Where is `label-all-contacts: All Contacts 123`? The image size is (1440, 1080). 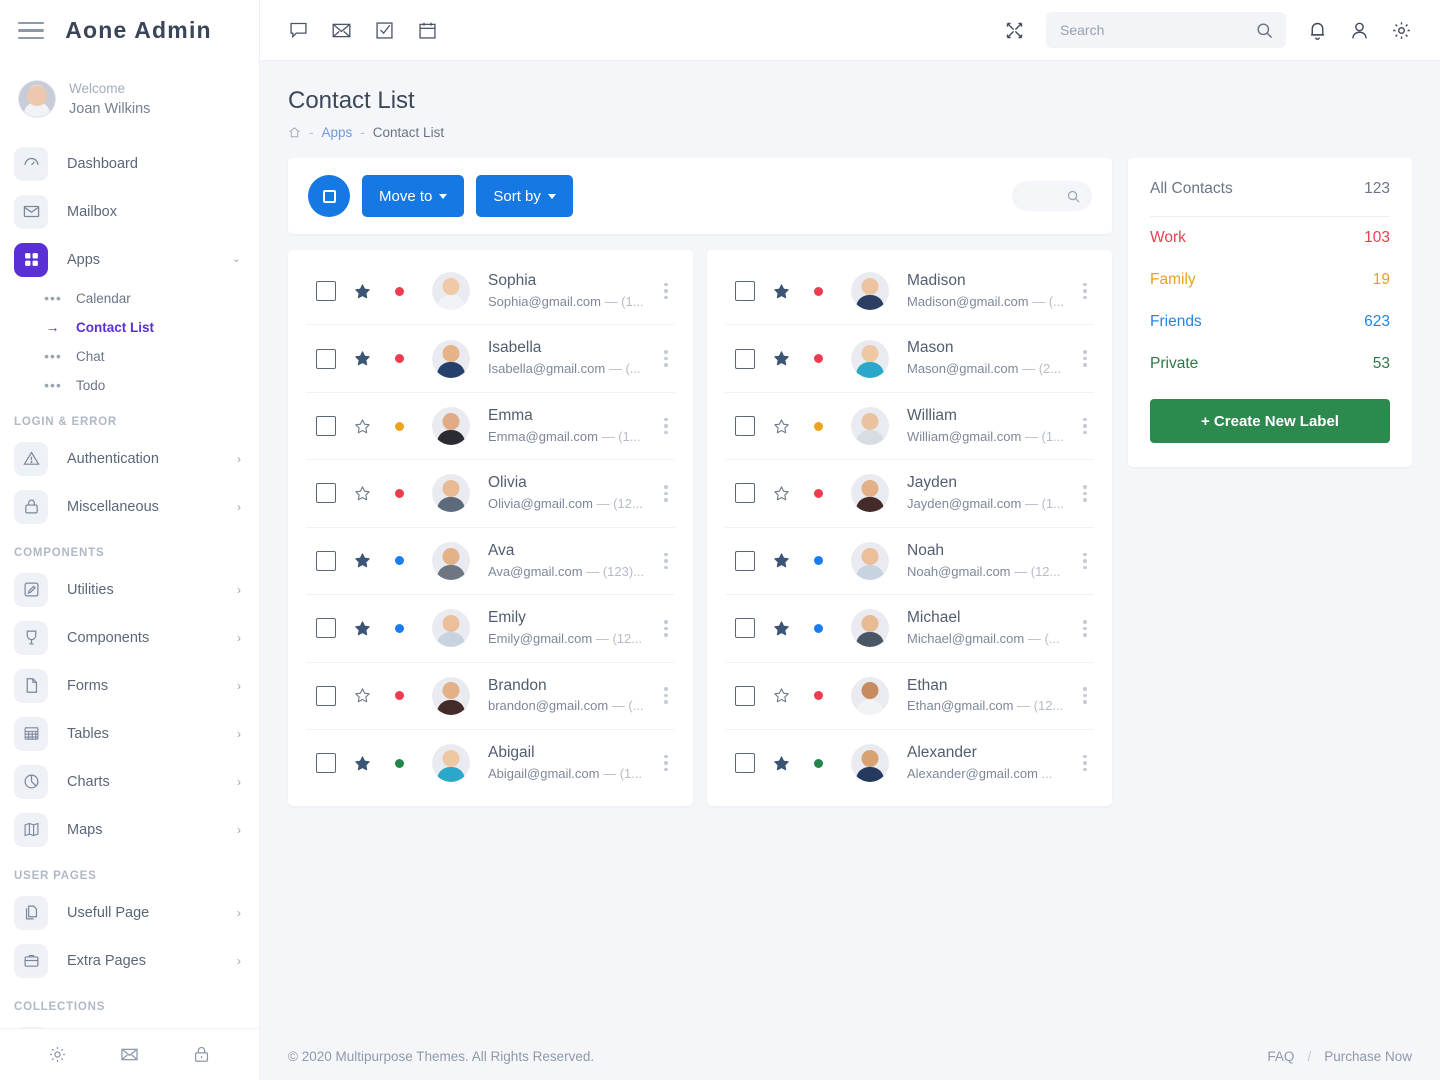 label-all-contacts: All Contacts 123 is located at coordinates (1270, 198).